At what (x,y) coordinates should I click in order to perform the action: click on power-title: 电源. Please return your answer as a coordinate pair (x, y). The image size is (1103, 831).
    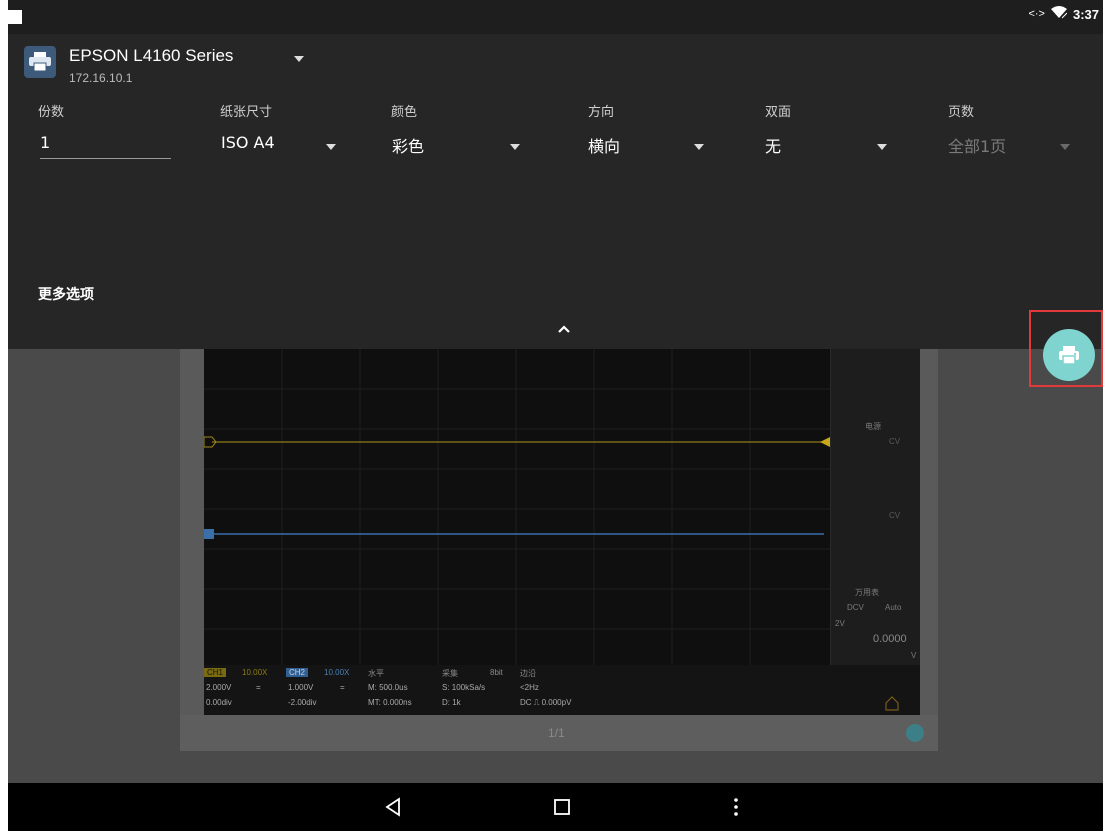
    Looking at the image, I should click on (873, 426).